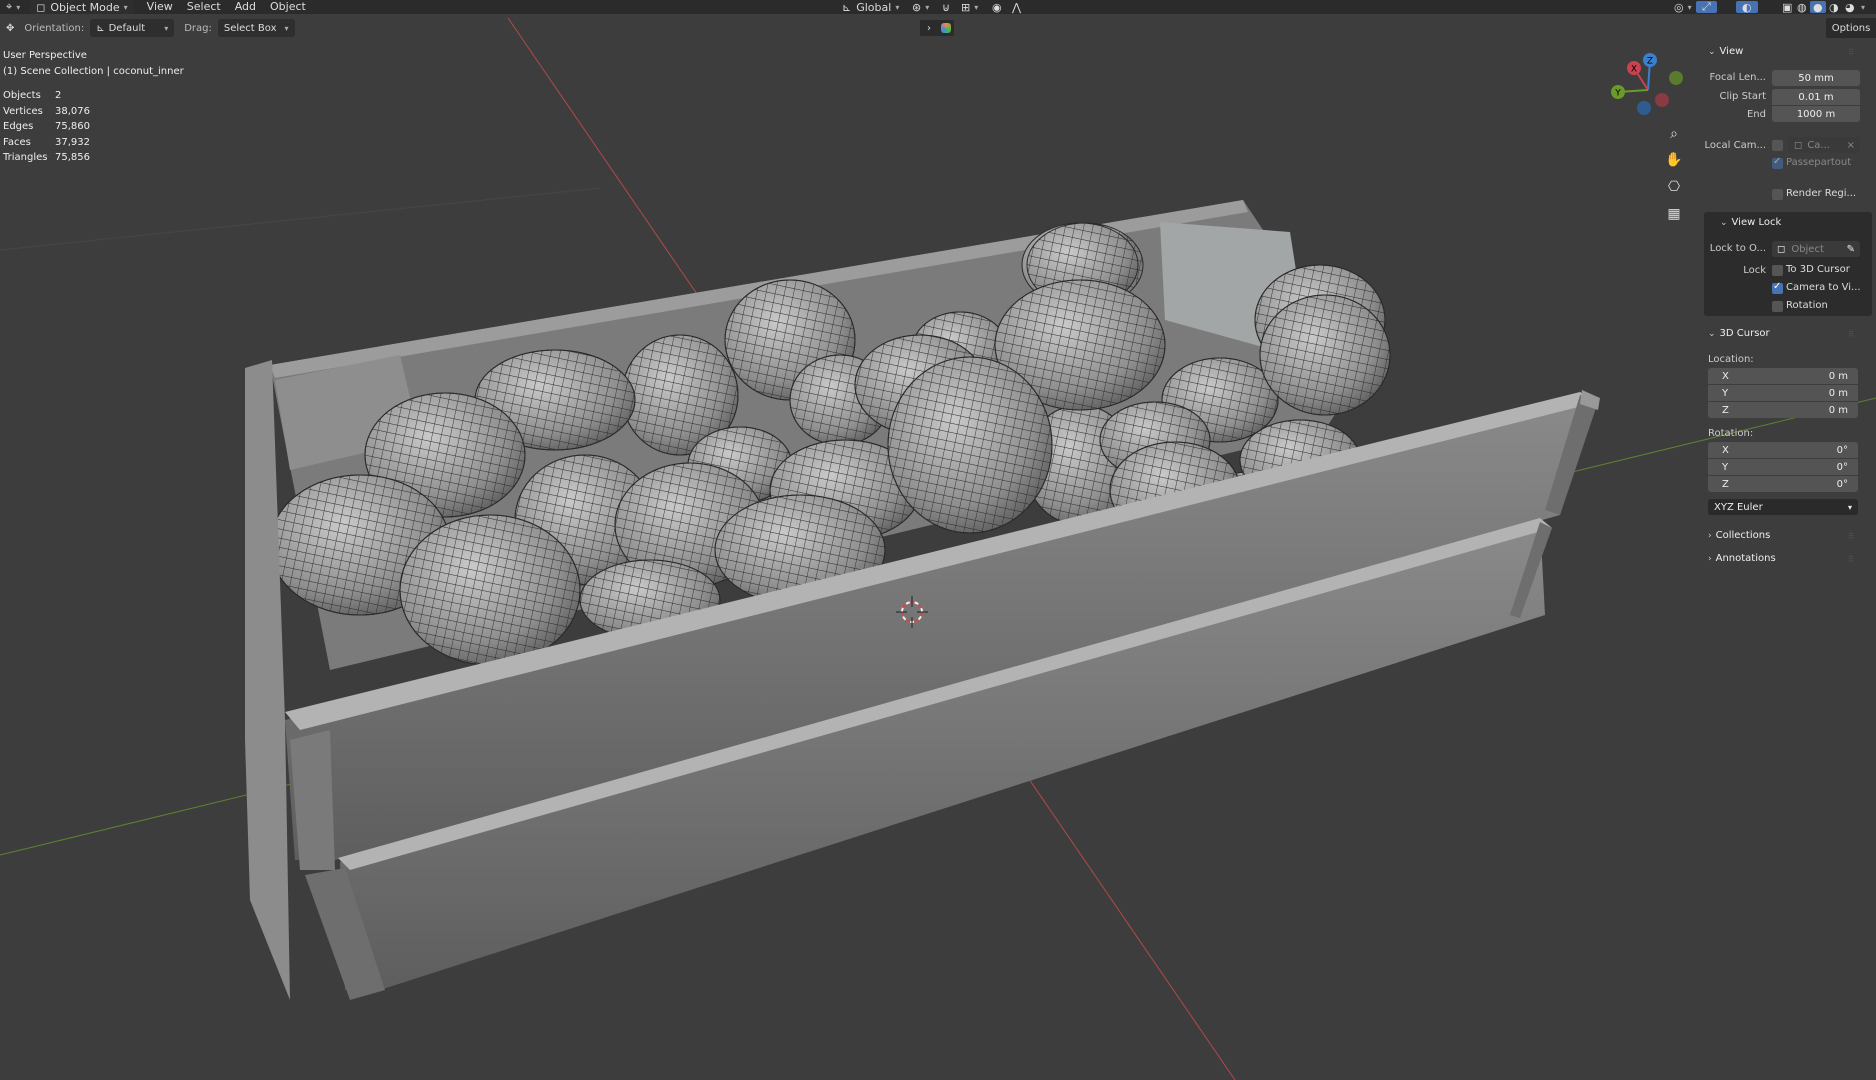 The image size is (1876, 1080). I want to click on shading-material: ◑, so click(1834, 7).